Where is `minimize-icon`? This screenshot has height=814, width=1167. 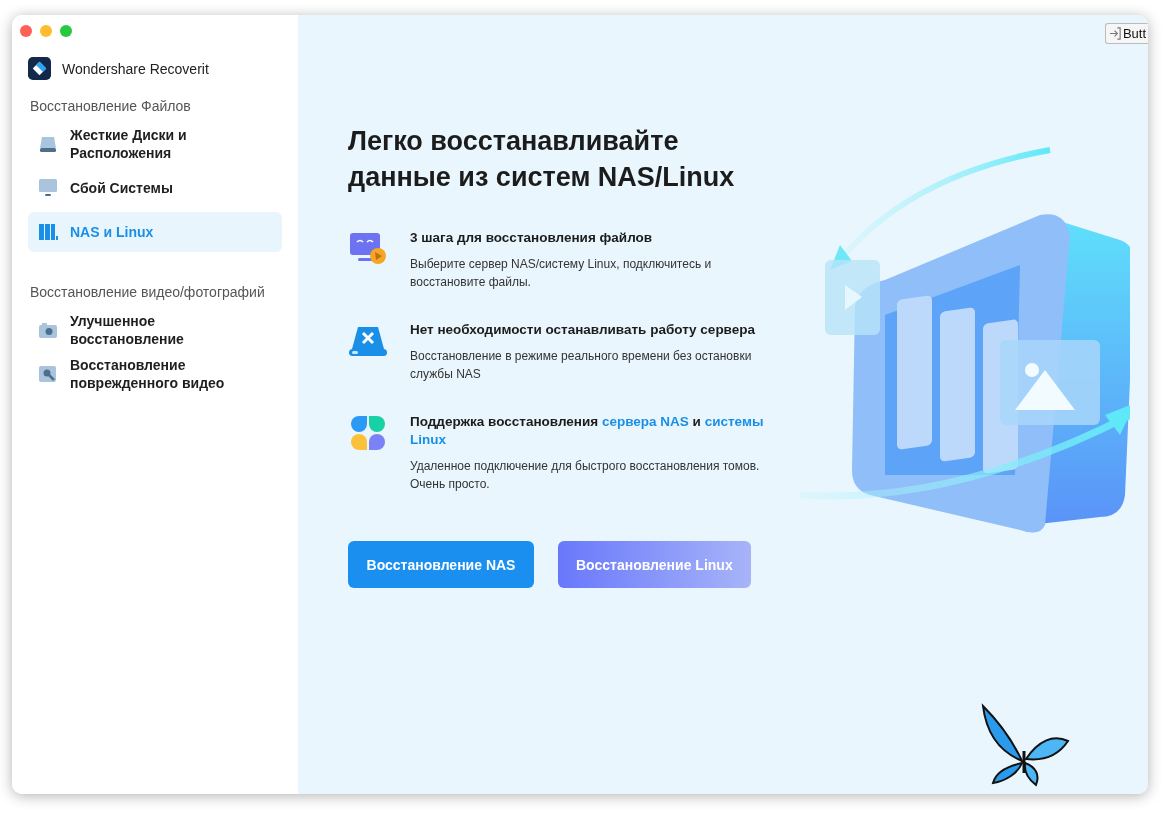
minimize-icon is located at coordinates (46, 31).